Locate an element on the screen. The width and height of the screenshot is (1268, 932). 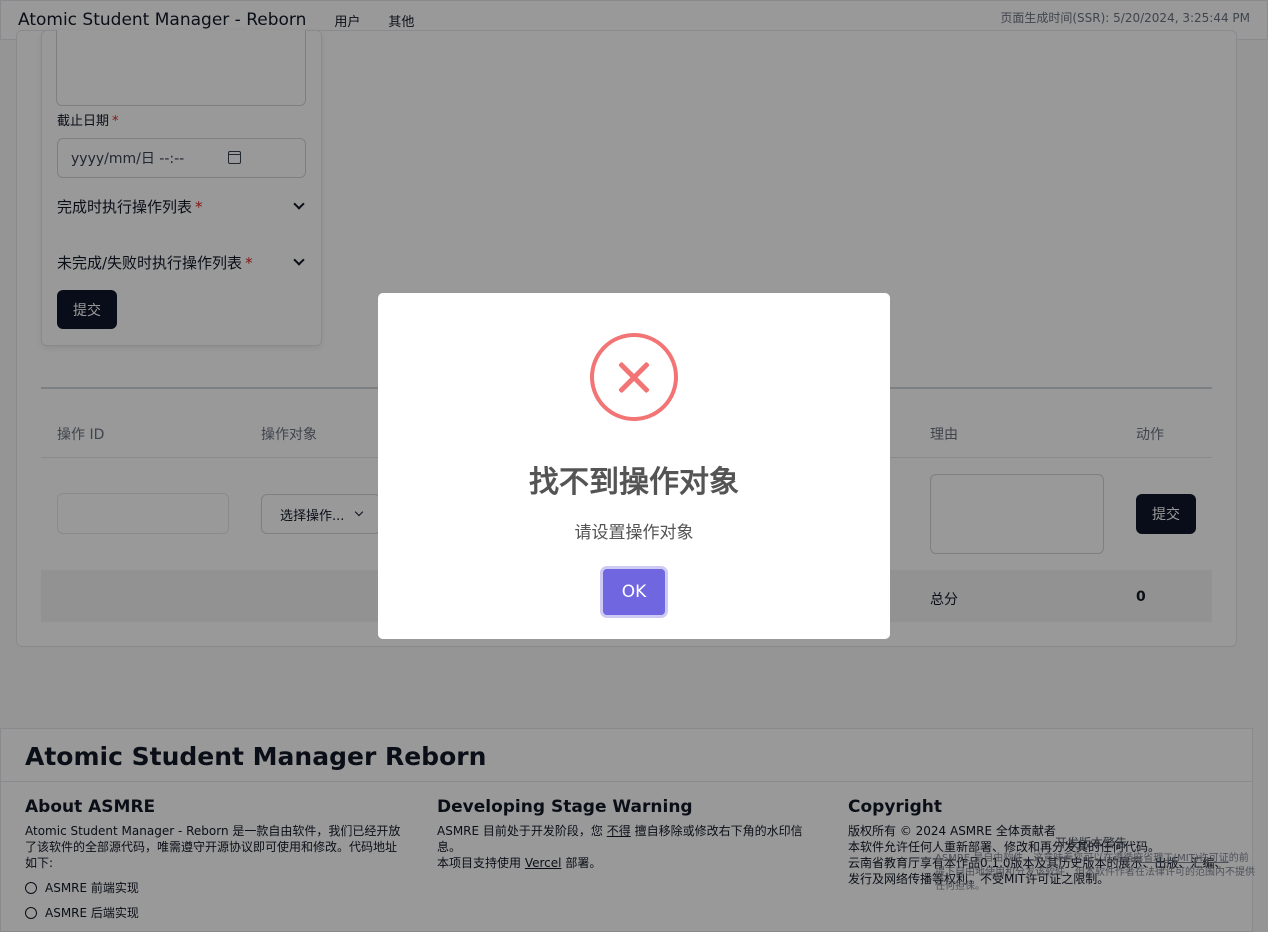
dialog-title: 找不到操作对象 is located at coordinates (634, 482).